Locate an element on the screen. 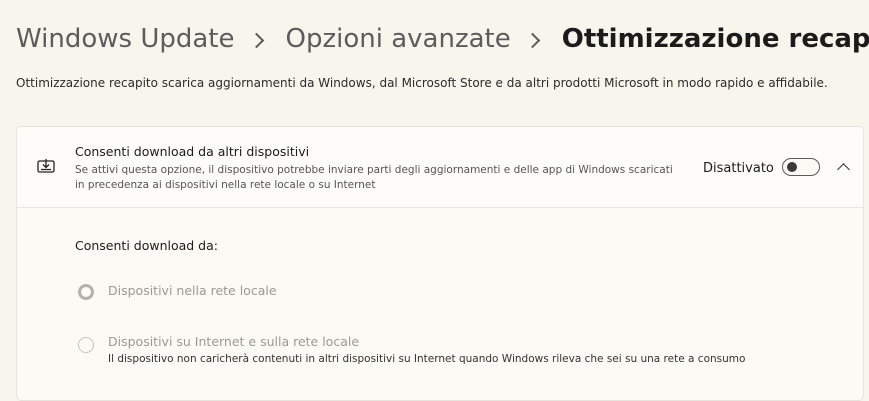 This screenshot has height=401, width=869. setting-title: Consenti download da altri dispositivi is located at coordinates (192, 151).